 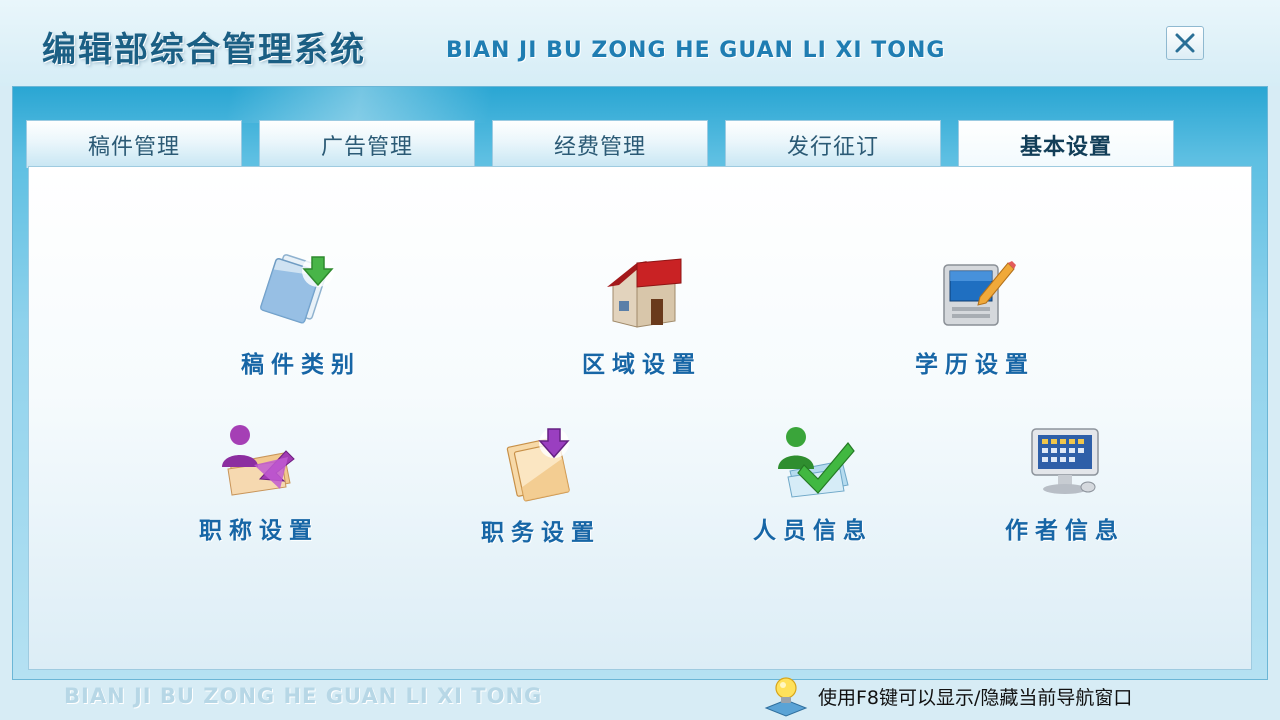 I want to click on document-download-icon, so click(x=297, y=289).